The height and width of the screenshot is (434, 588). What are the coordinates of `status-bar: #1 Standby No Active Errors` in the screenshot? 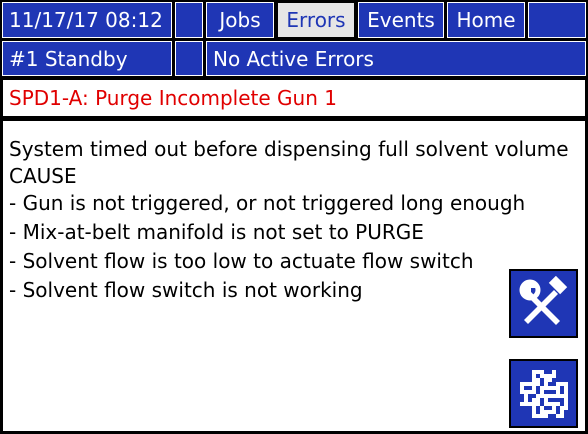 It's located at (294, 58).